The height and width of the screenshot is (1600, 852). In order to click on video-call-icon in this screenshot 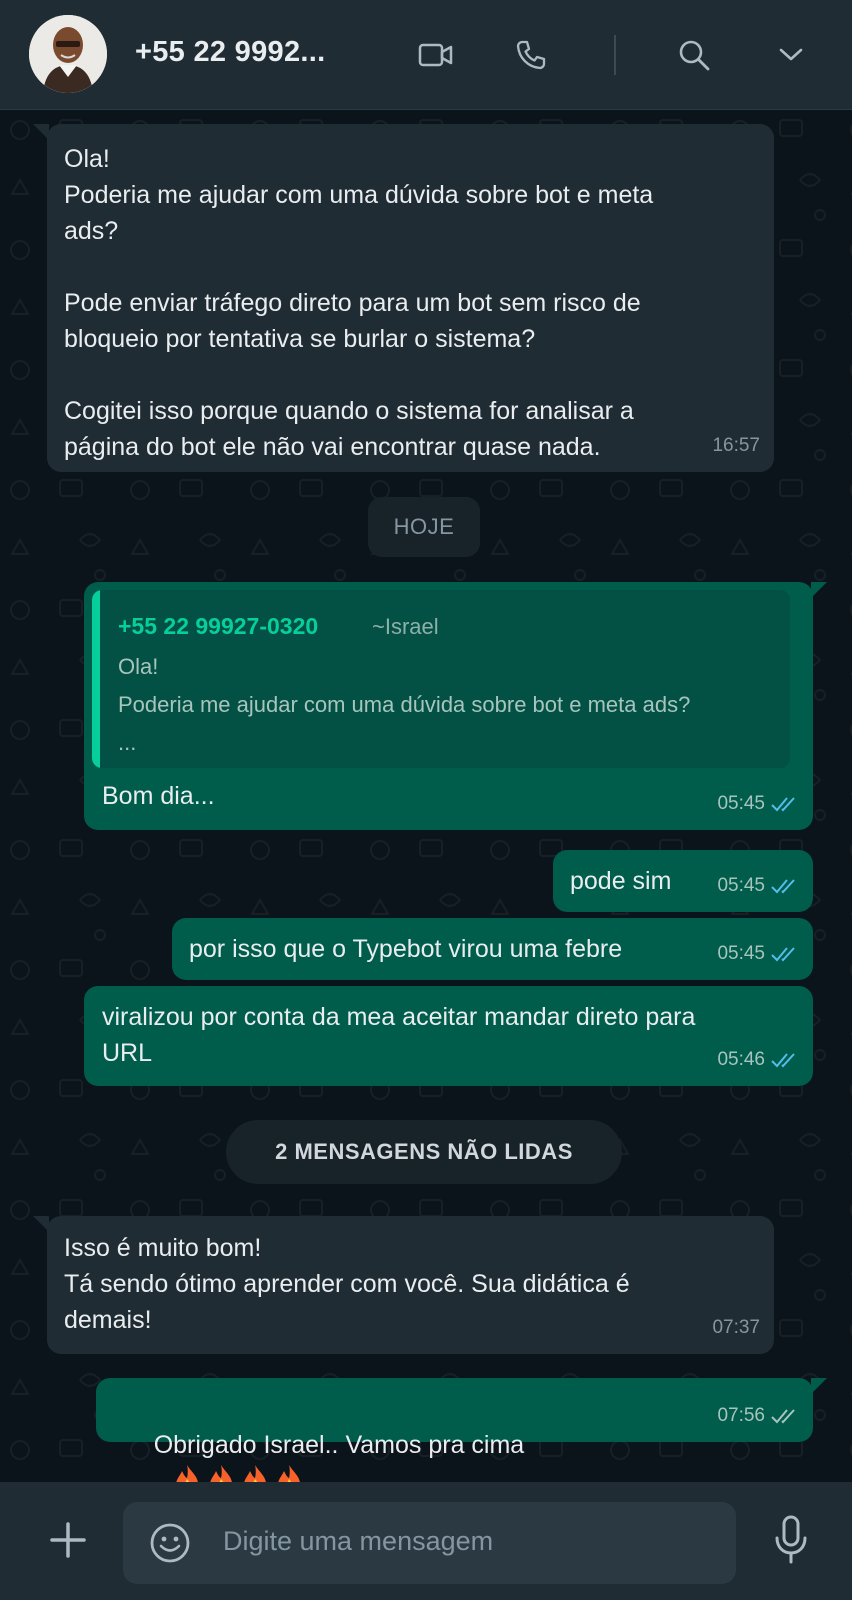, I will do `click(436, 55)`.